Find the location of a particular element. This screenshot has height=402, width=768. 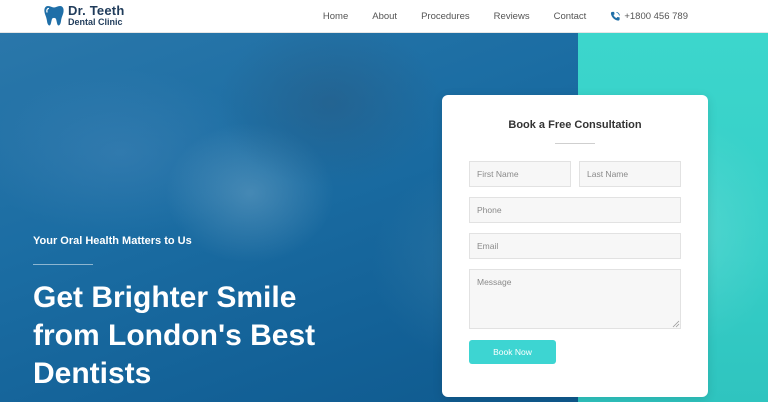

phone-icon is located at coordinates (616, 16).